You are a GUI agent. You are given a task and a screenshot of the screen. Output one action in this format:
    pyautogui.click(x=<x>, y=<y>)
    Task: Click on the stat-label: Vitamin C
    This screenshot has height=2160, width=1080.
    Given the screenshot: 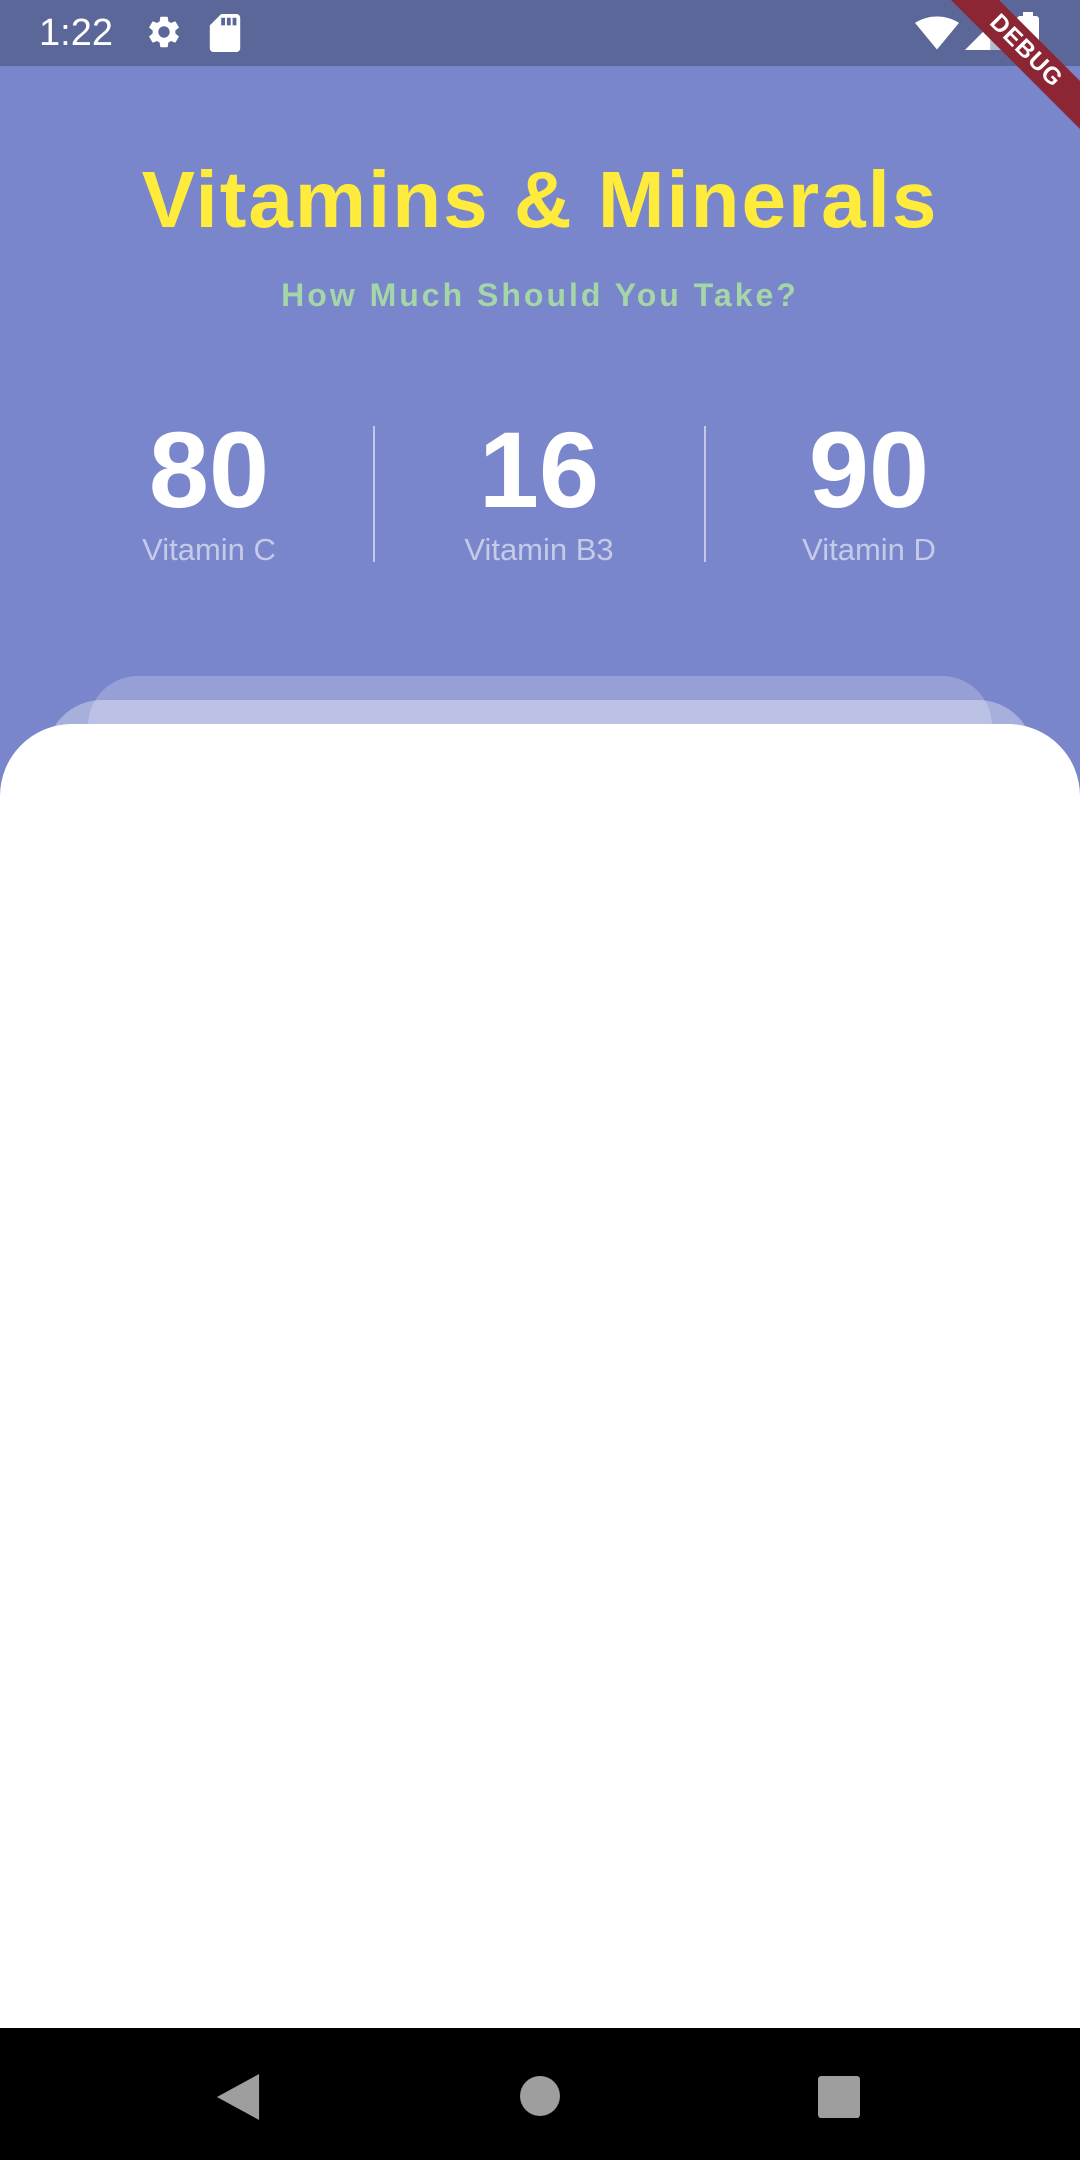 What is the action you would take?
    pyautogui.click(x=209, y=549)
    